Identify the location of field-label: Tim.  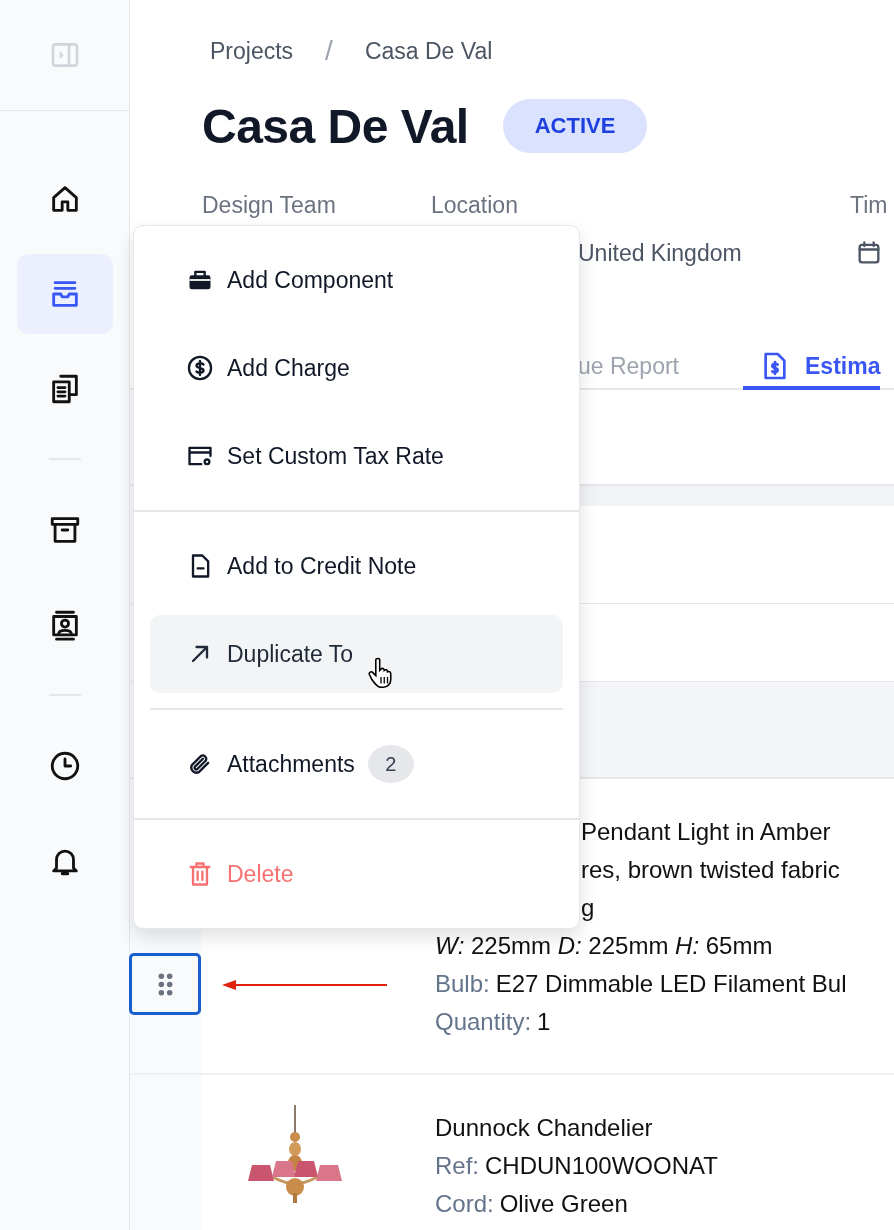
(869, 206).